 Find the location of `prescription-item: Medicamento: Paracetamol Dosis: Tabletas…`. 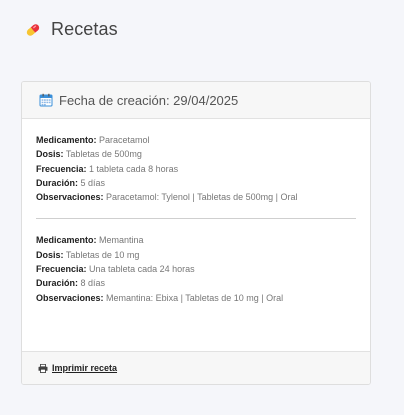

prescription-item: Medicamento: Paracetamol Dosis: Tabletas… is located at coordinates (196, 168).